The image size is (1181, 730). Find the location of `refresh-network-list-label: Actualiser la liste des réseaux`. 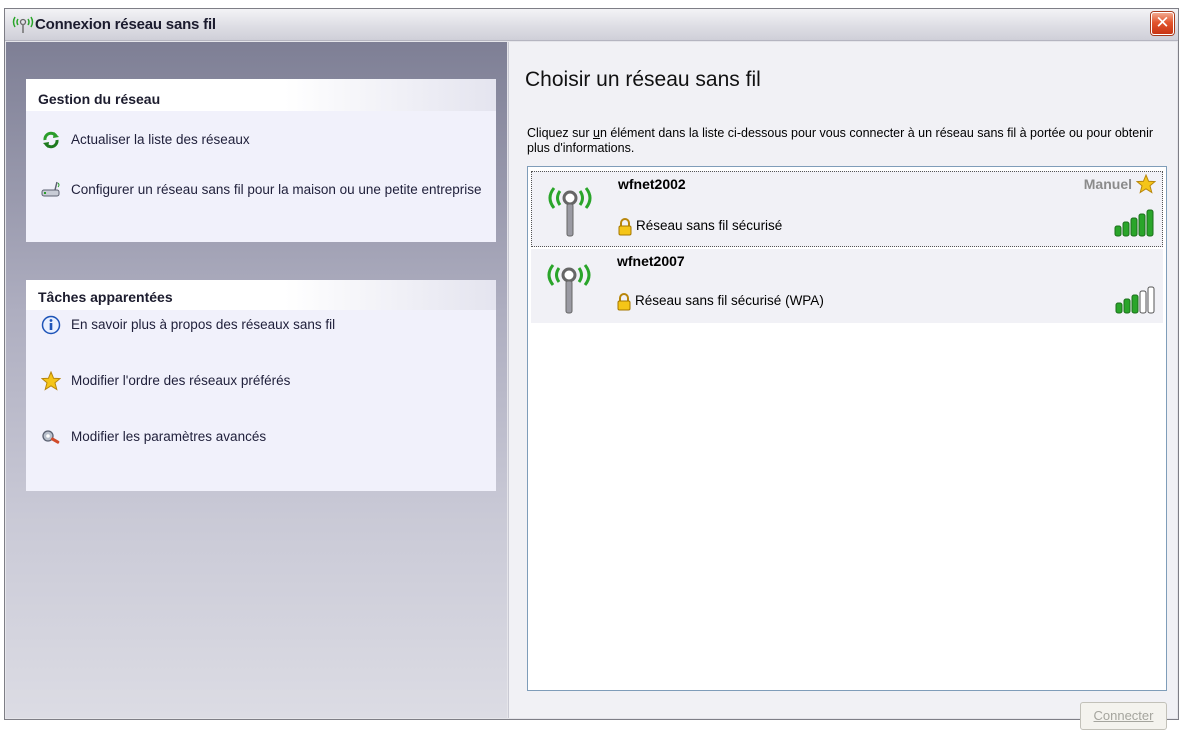

refresh-network-list-label: Actualiser la liste des réseaux is located at coordinates (160, 139).